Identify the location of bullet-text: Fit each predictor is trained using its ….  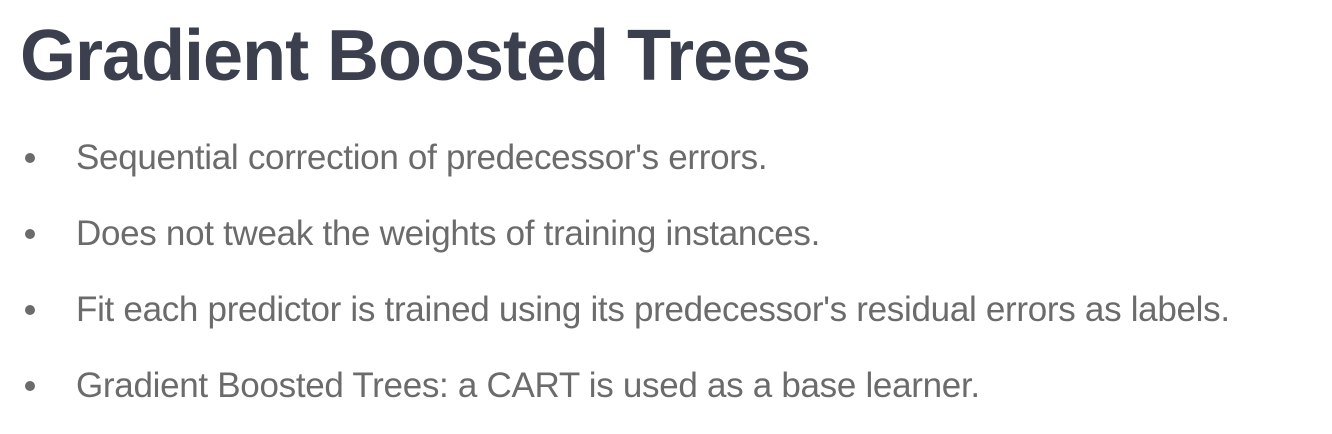
(653, 309).